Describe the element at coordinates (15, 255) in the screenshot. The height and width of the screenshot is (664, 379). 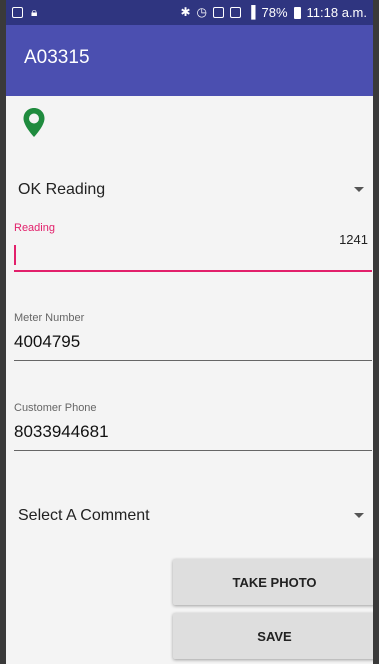
I see `text-cursor` at that location.